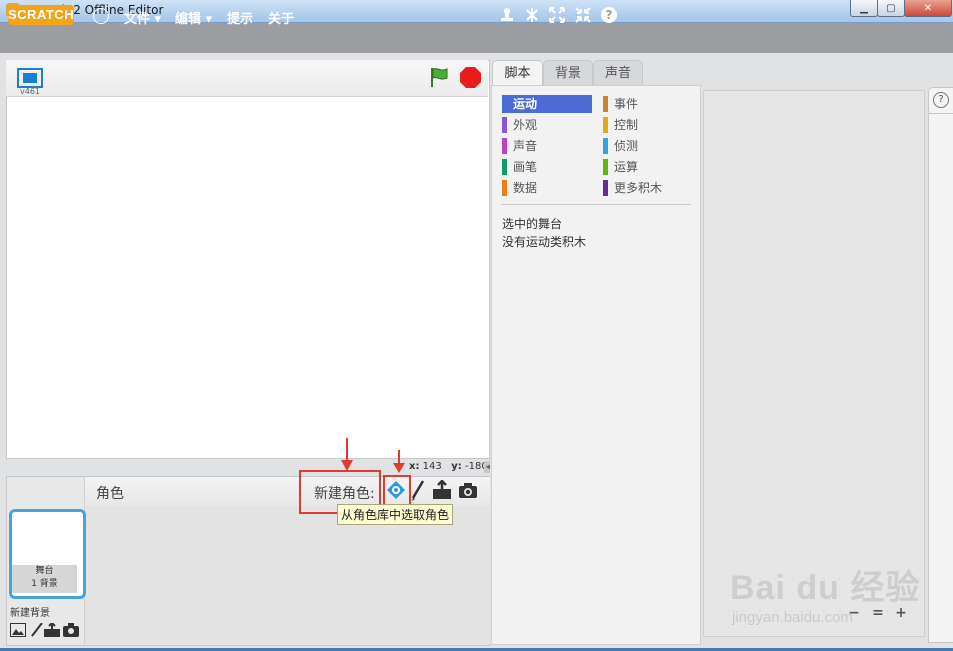 The image size is (953, 651). What do you see at coordinates (439, 77) in the screenshot?
I see `green-flag-icon` at bounding box center [439, 77].